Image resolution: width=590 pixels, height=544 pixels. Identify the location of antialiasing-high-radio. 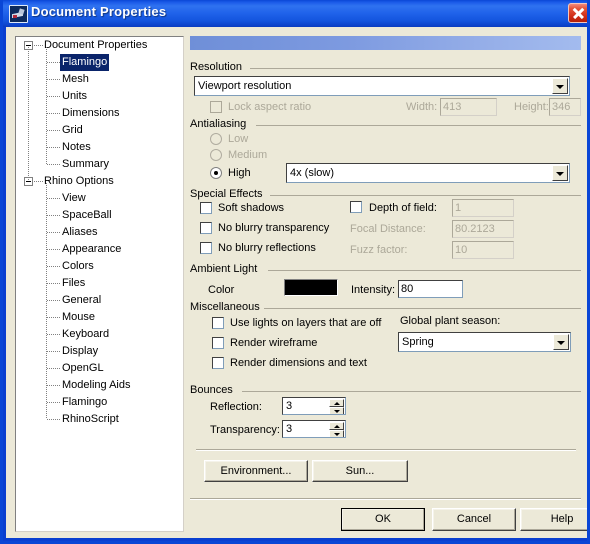
(216, 173).